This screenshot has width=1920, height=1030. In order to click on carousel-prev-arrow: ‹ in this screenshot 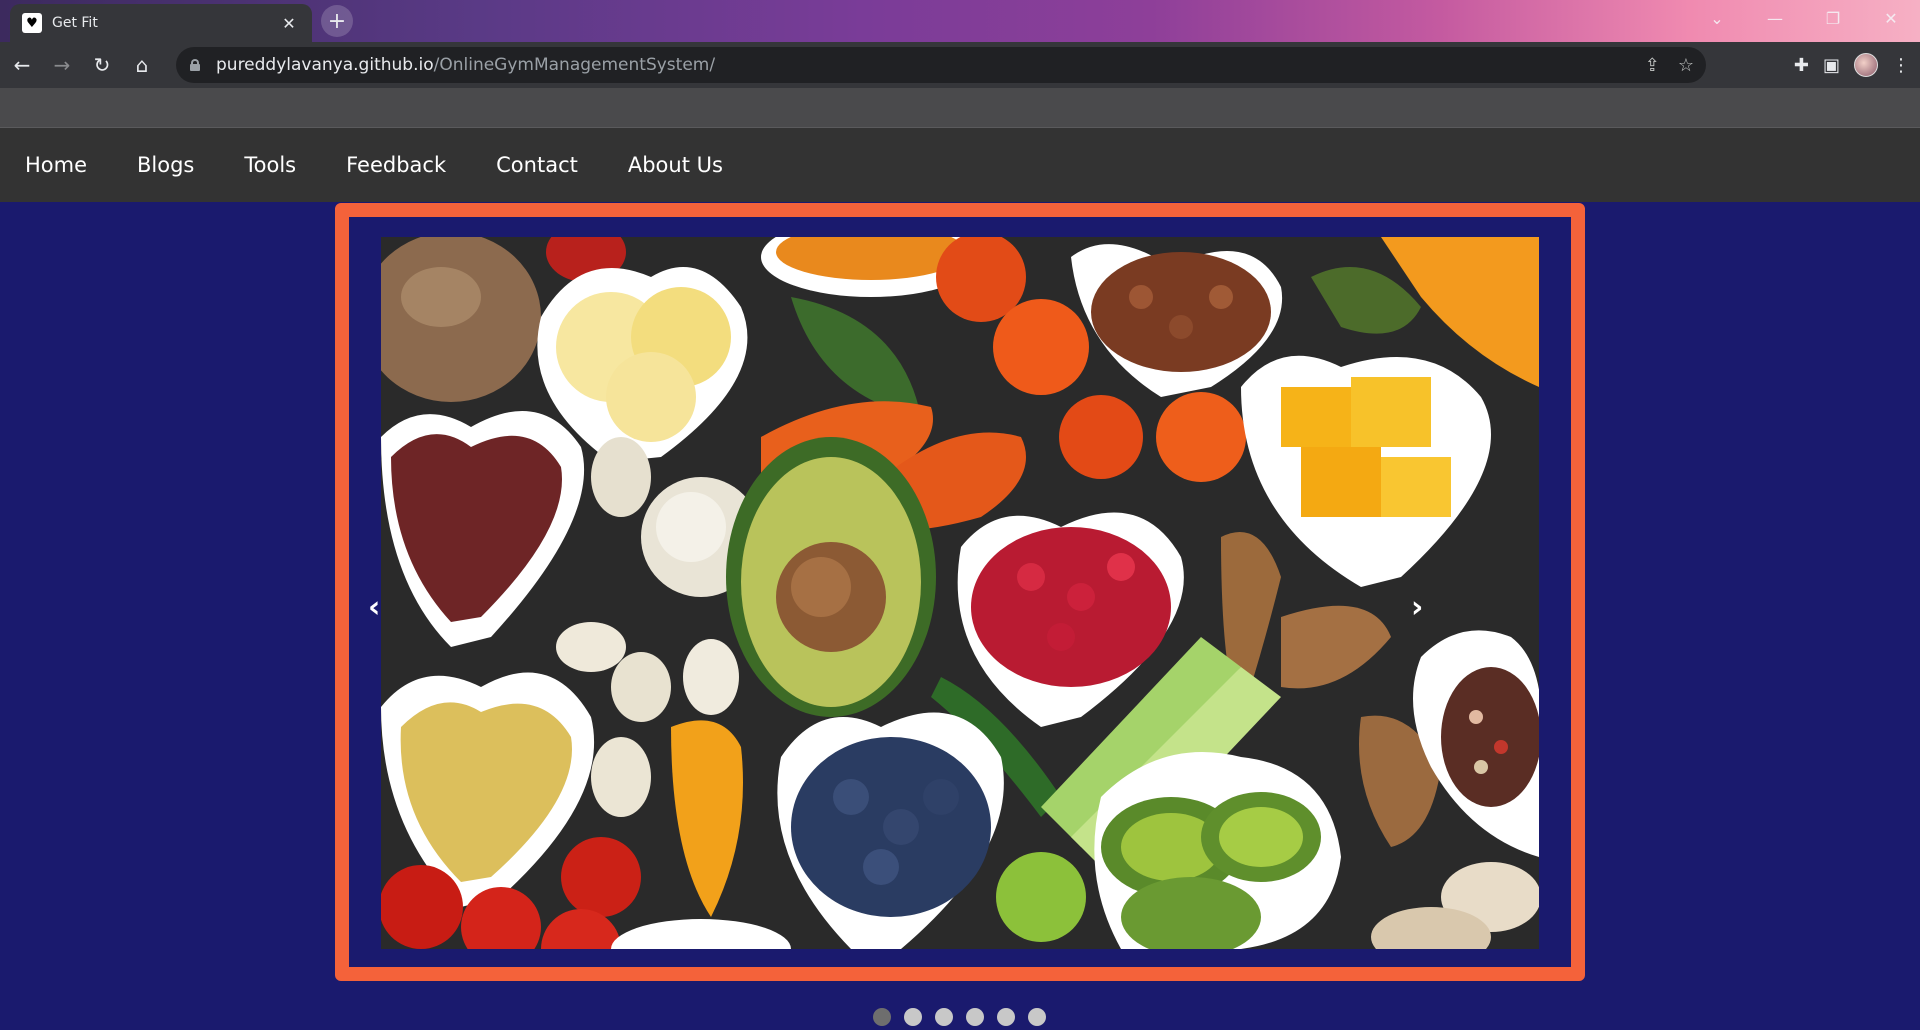, I will do `click(374, 607)`.